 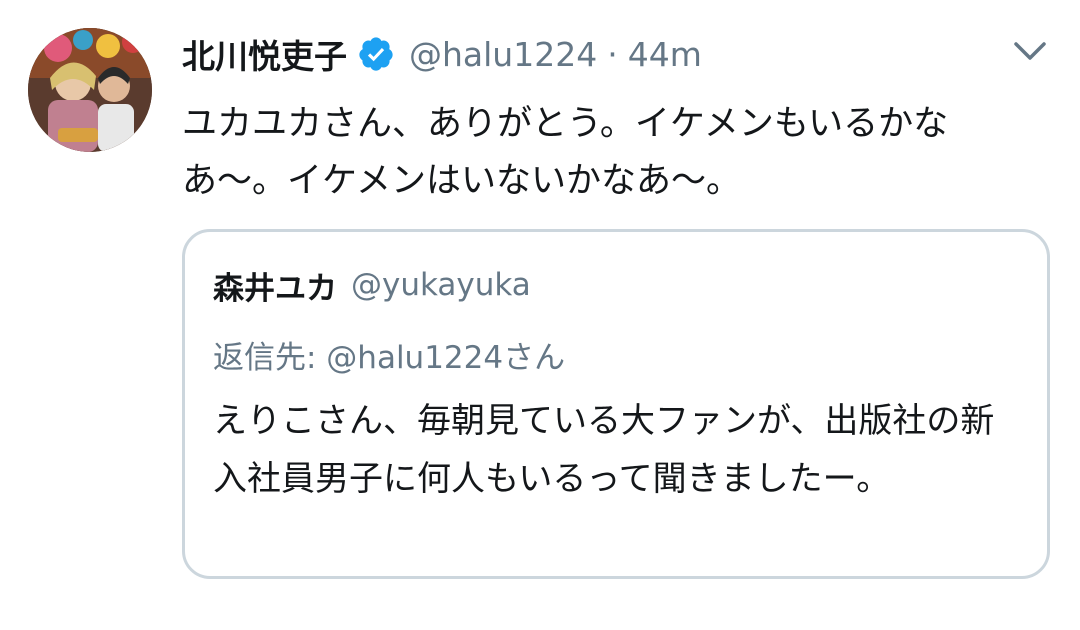 What do you see at coordinates (441, 285) in the screenshot?
I see `quoted-author-handle: @yukayuka` at bounding box center [441, 285].